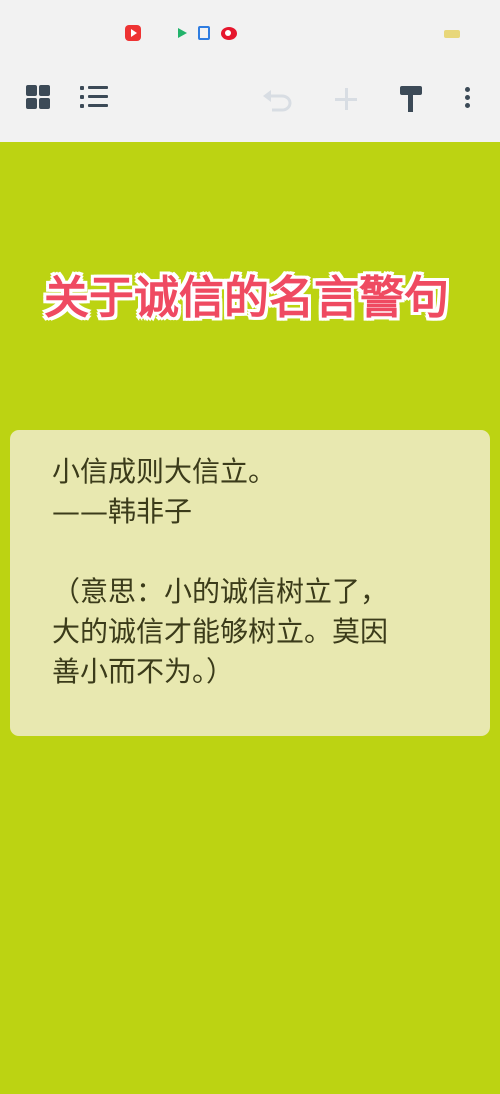 This screenshot has width=500, height=1094. What do you see at coordinates (143, 671) in the screenshot?
I see `quote-explanation-line: 善小而不为。）` at bounding box center [143, 671].